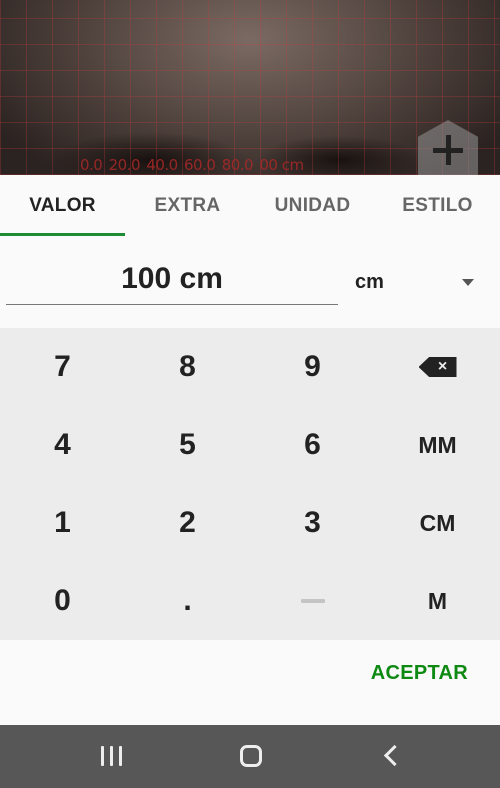 This screenshot has height=788, width=500. Describe the element at coordinates (312, 367) in the screenshot. I see `key-9: 9` at that location.